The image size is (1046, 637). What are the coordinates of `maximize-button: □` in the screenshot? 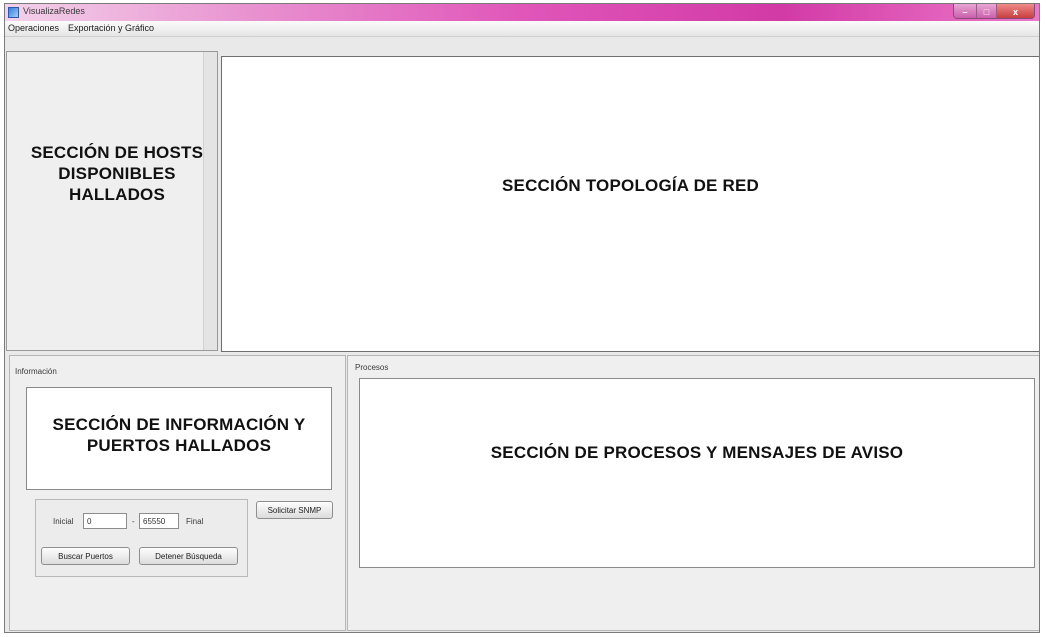 It's located at (986, 11).